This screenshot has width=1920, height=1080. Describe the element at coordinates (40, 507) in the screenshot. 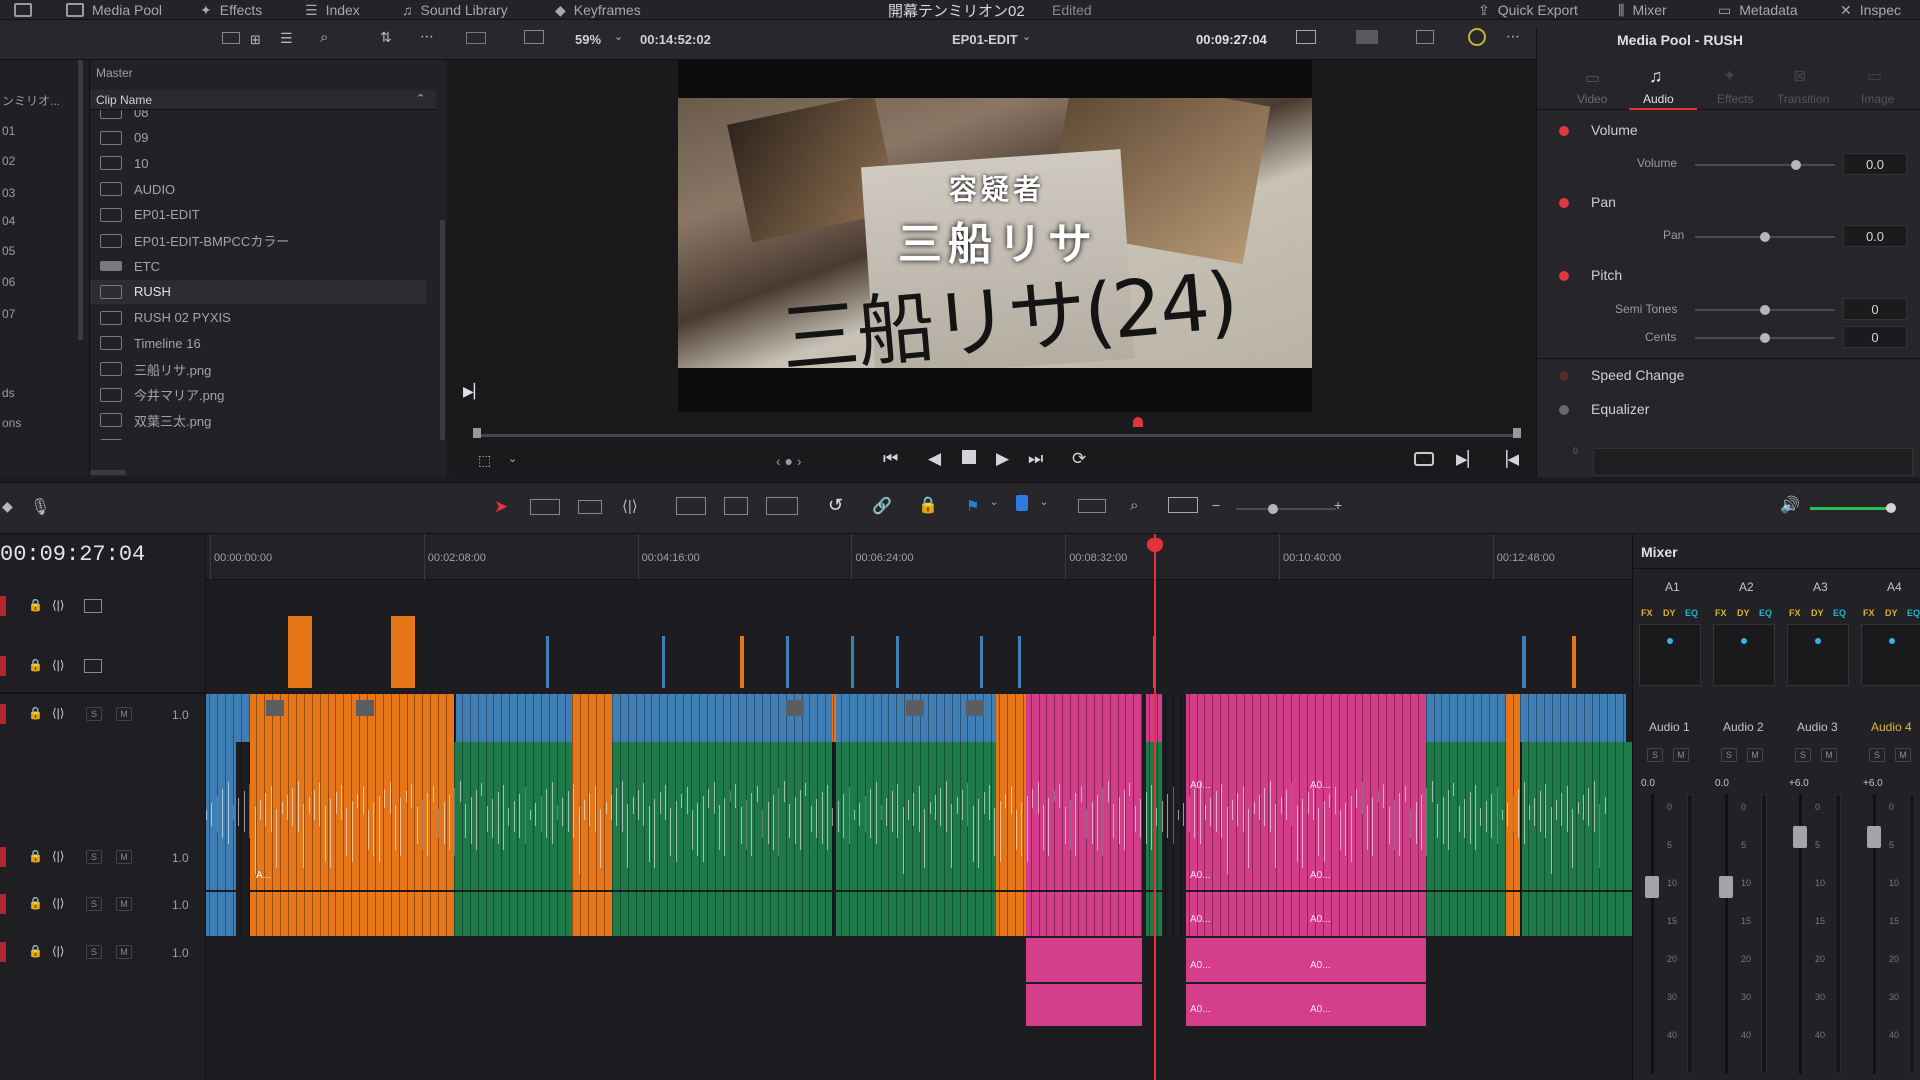

I see `microphone-icon: 🎙` at that location.